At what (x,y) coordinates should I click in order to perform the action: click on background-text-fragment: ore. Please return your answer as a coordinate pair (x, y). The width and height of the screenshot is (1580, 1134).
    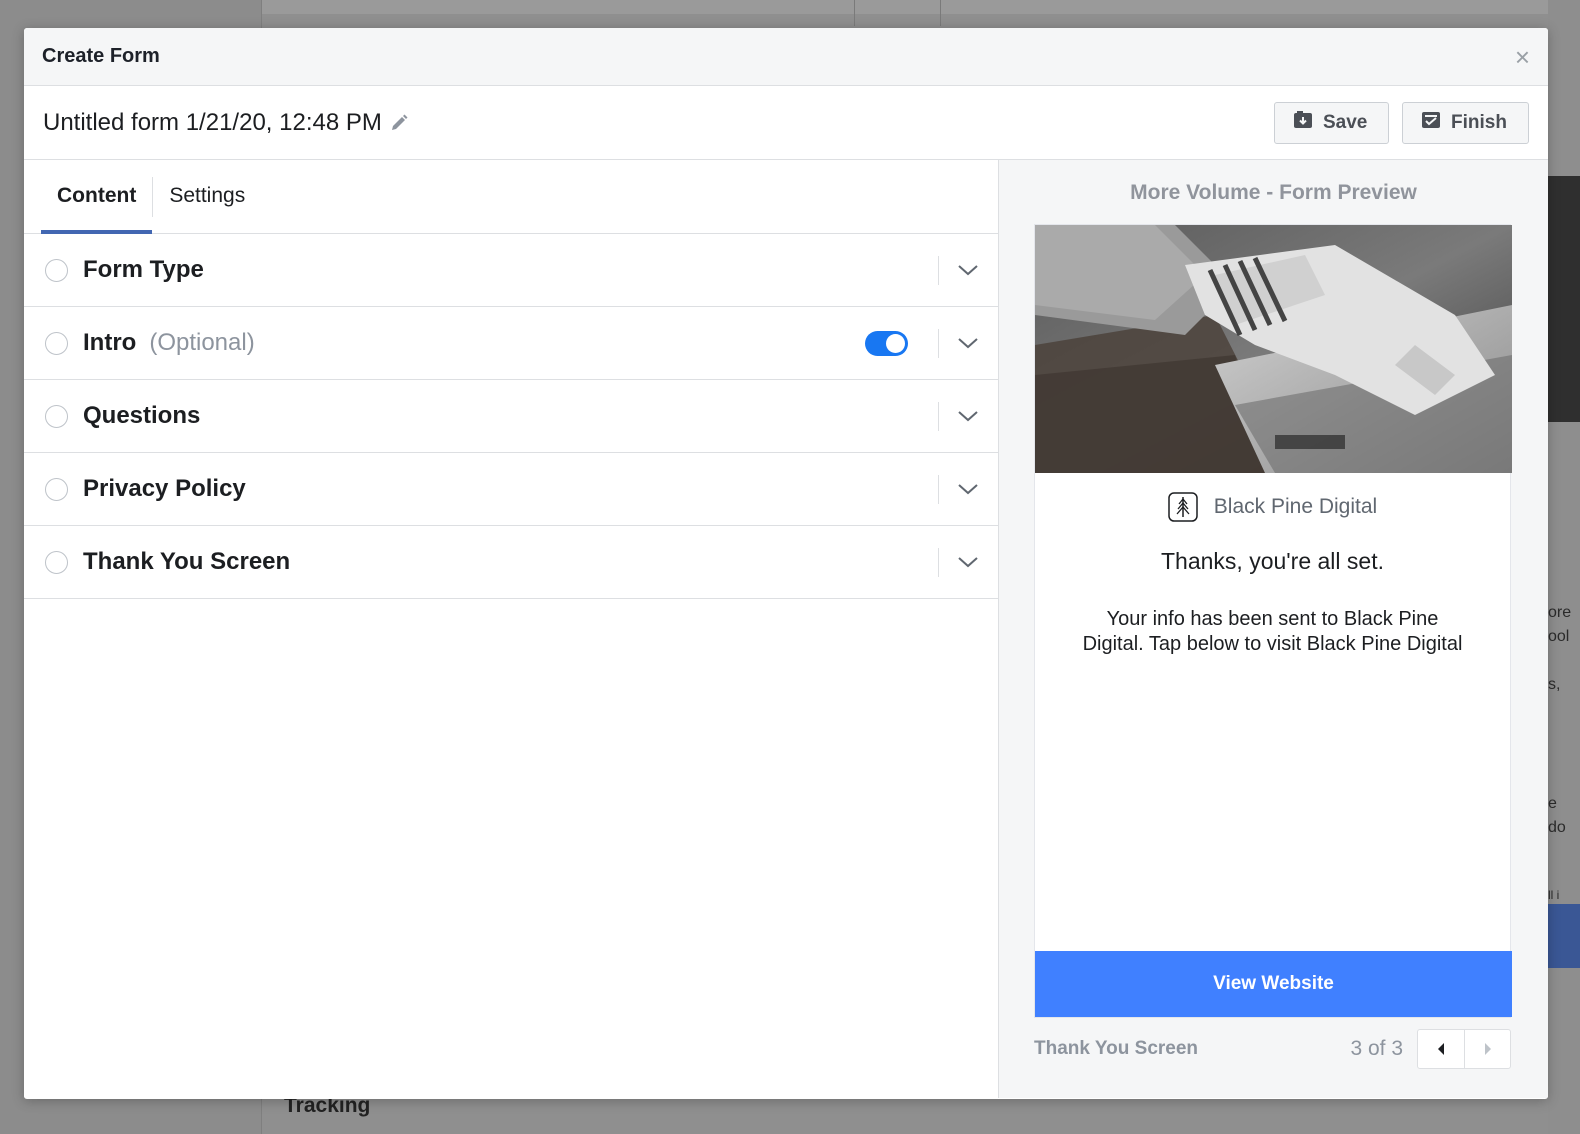
    Looking at the image, I should click on (1560, 612).